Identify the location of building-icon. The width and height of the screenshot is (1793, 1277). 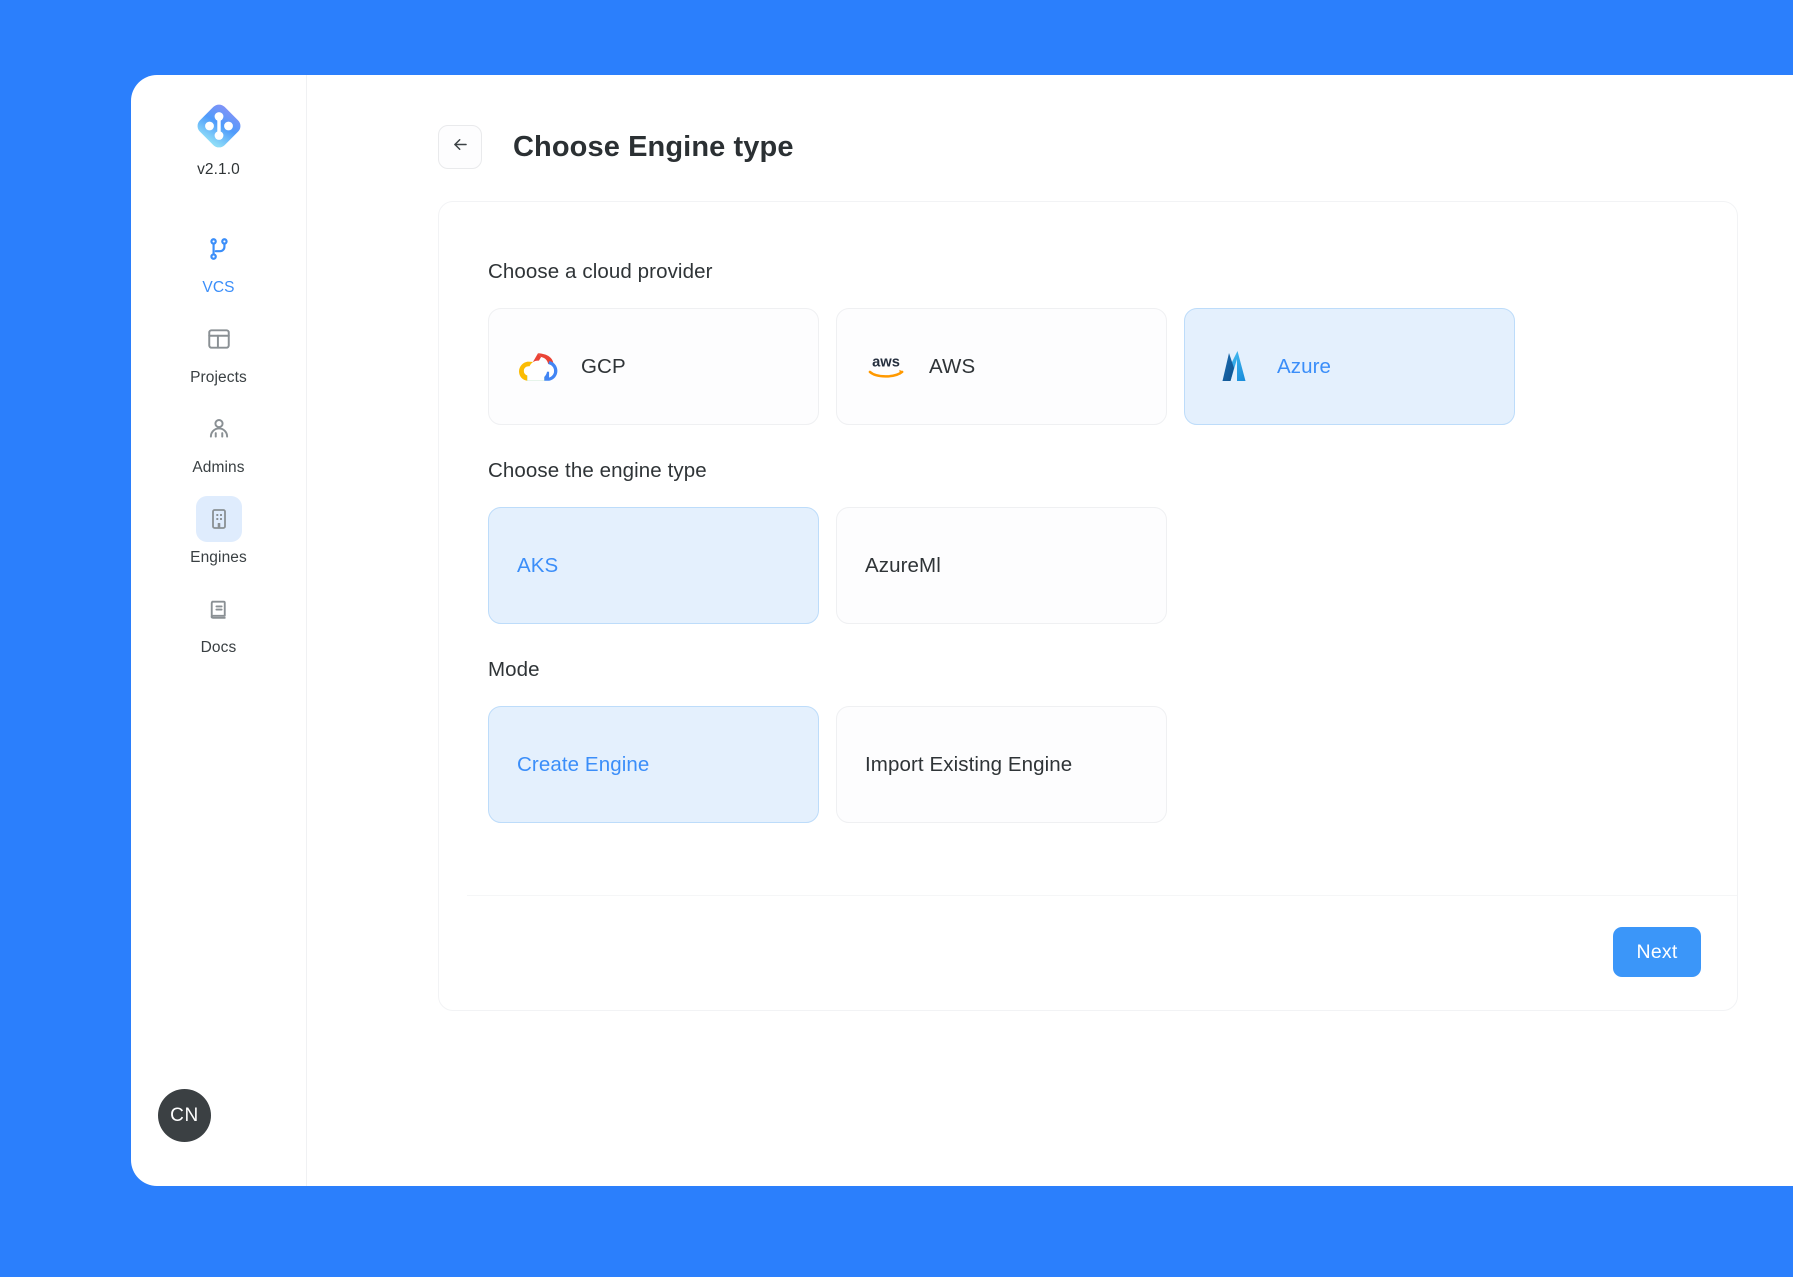
(218, 519).